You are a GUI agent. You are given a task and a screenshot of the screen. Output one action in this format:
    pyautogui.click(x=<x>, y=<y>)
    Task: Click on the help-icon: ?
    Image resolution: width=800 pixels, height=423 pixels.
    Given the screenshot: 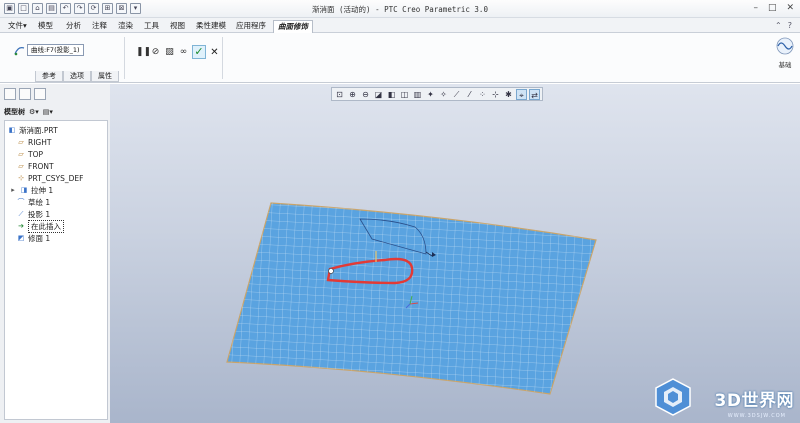 What is the action you would take?
    pyautogui.click(x=790, y=25)
    